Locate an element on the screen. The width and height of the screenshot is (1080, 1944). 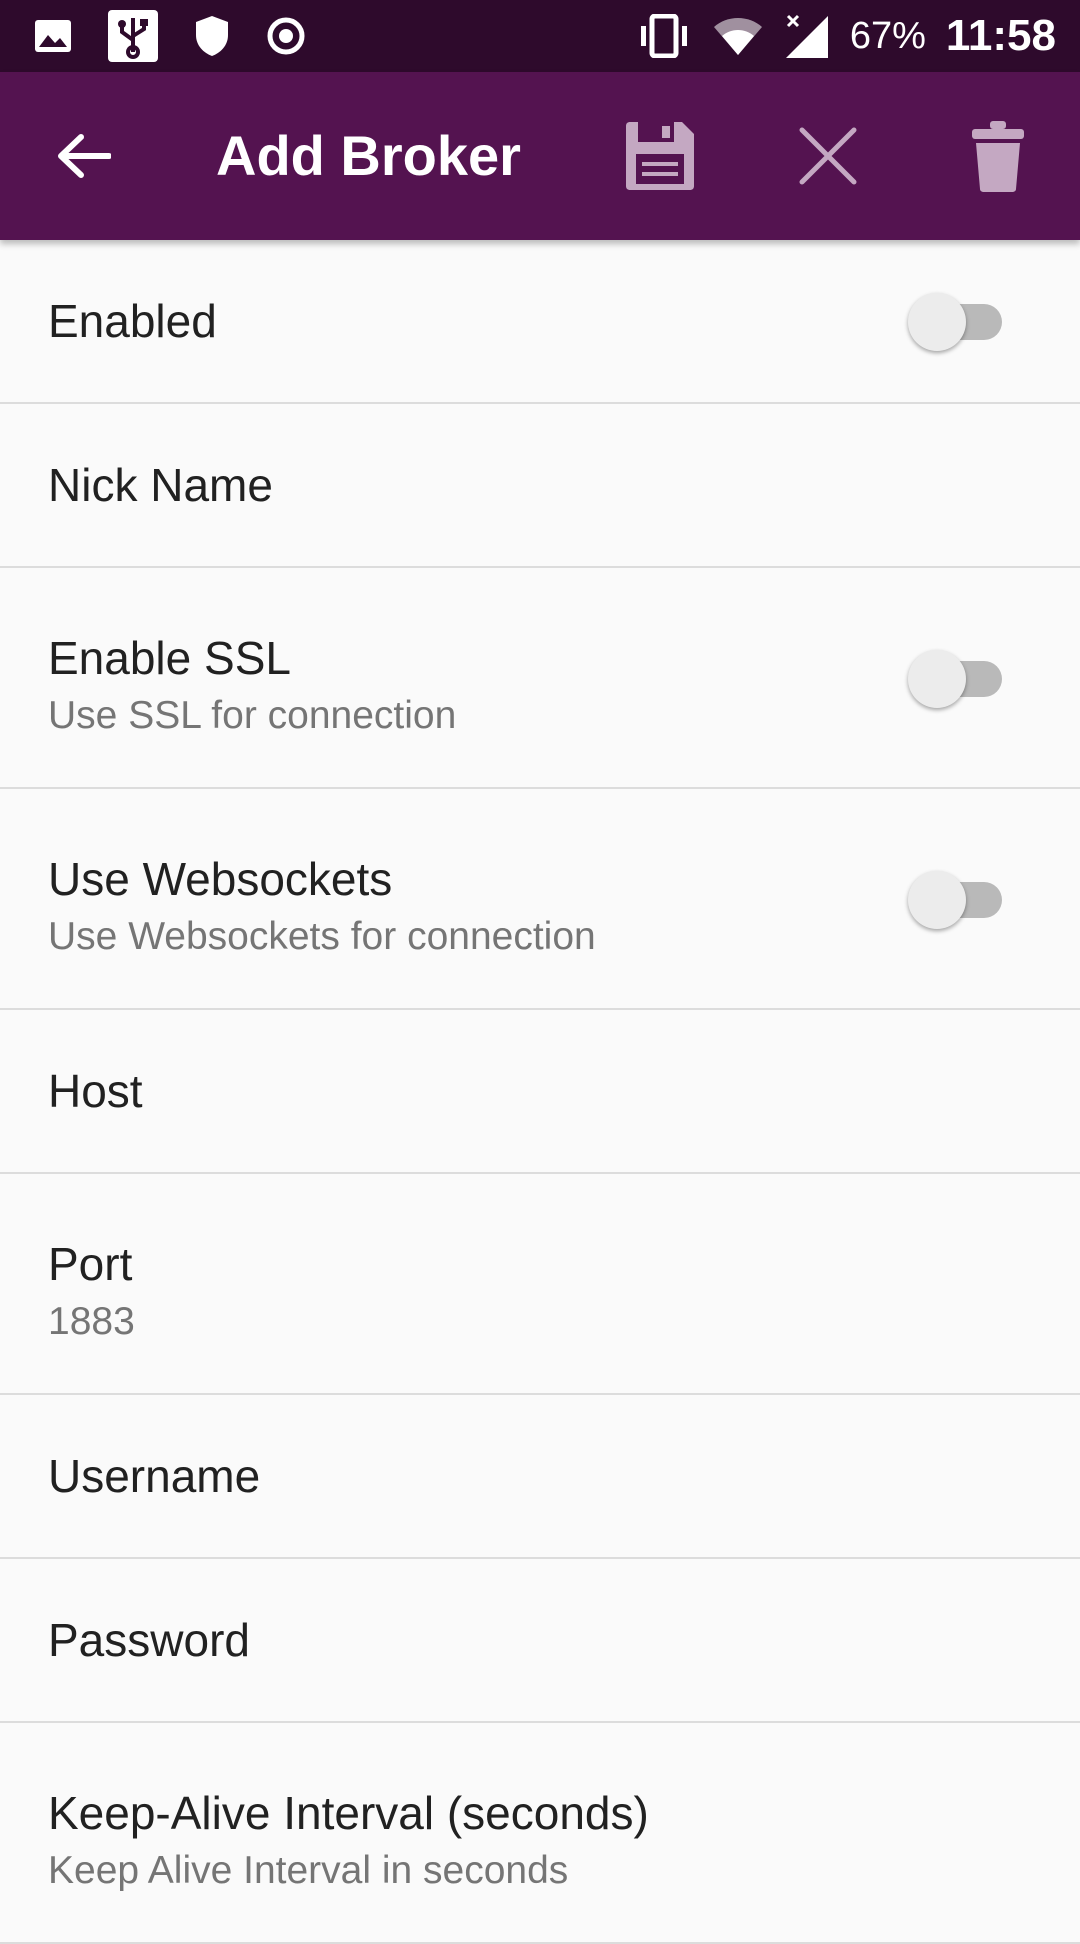
setting-nick-name: Nick Name is located at coordinates (540, 486).